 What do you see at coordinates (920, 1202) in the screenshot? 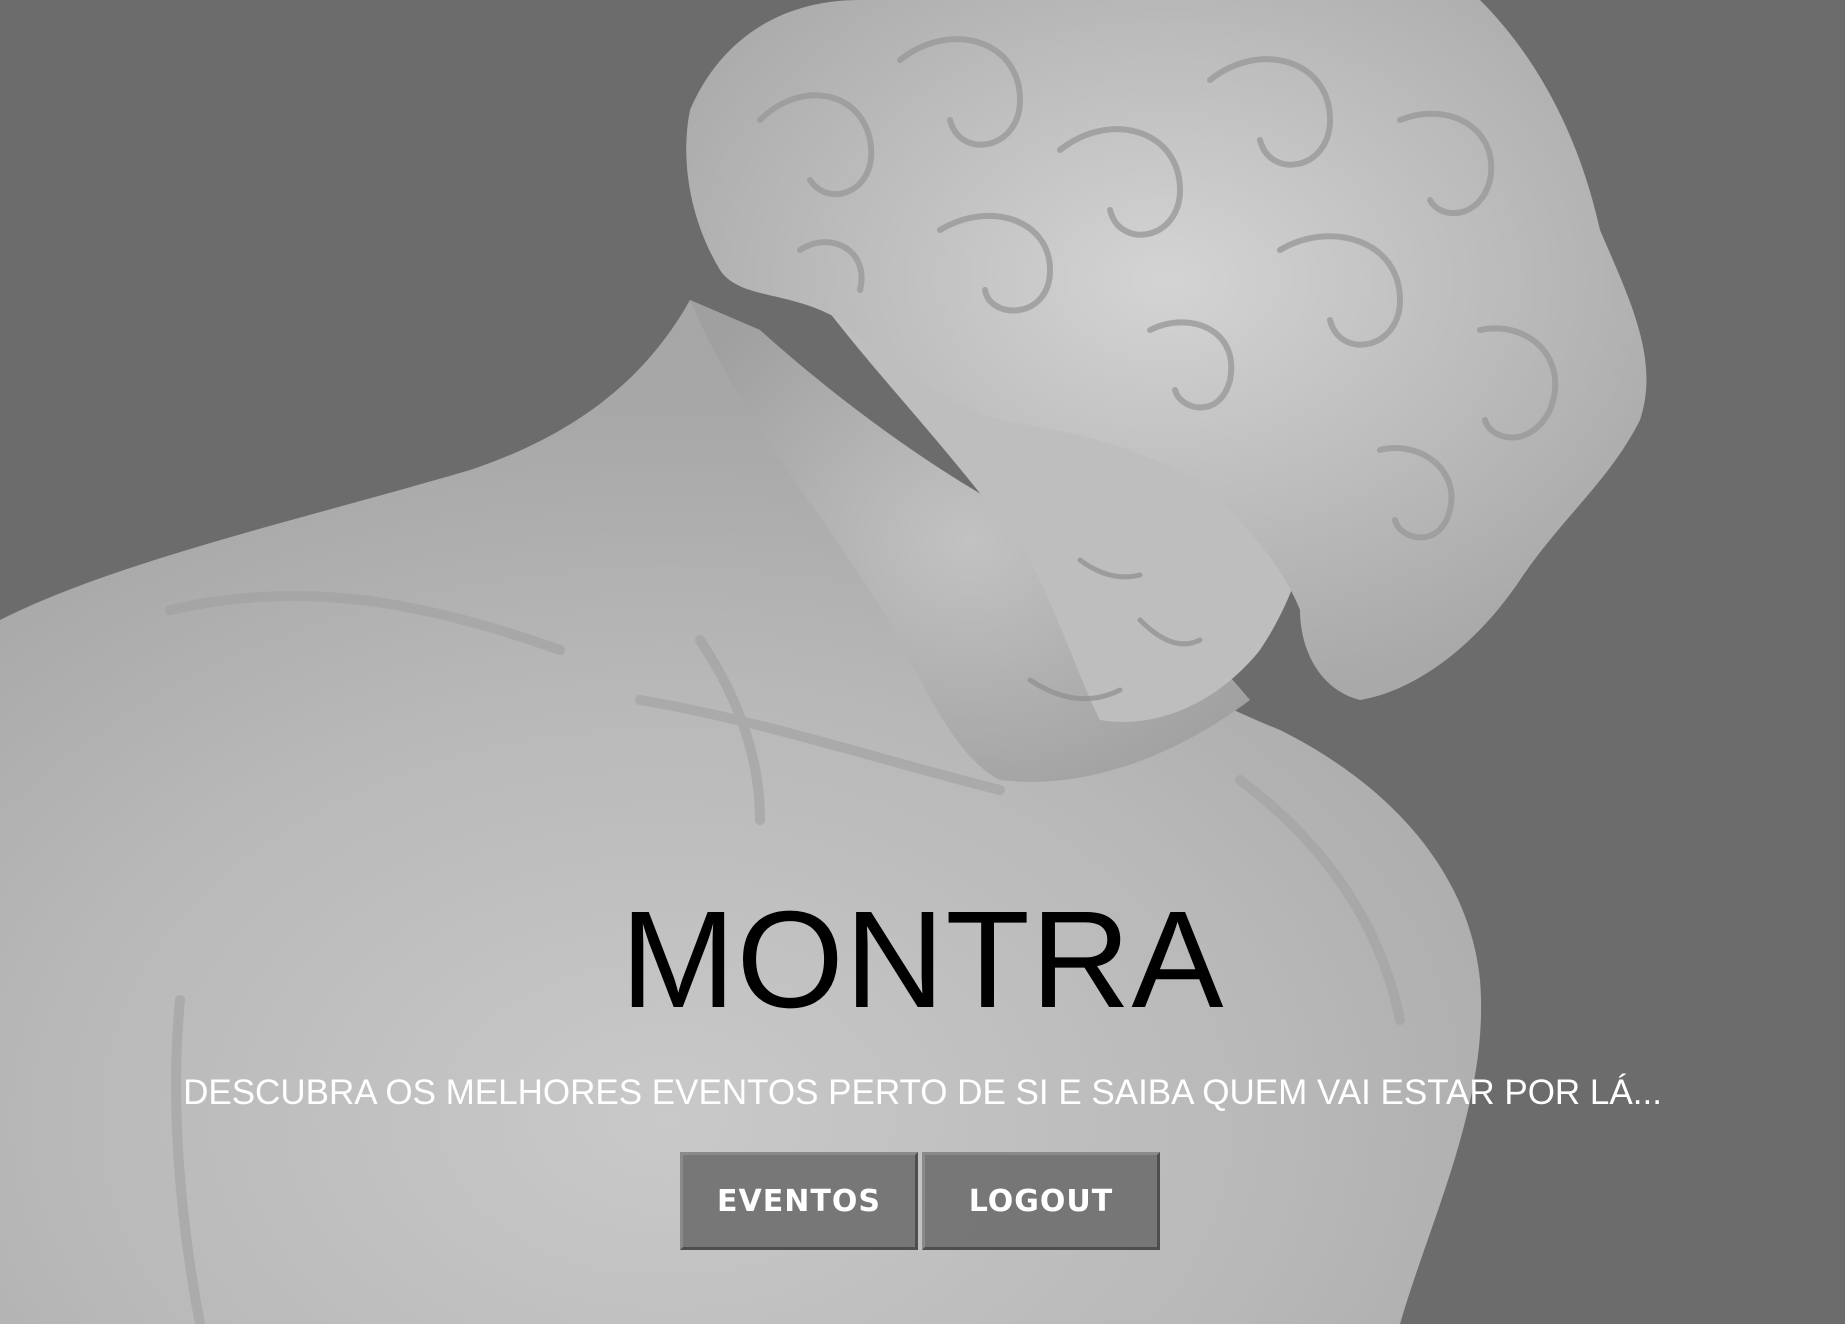
I see `hero-button-group: EVENTOS LOGOUT` at bounding box center [920, 1202].